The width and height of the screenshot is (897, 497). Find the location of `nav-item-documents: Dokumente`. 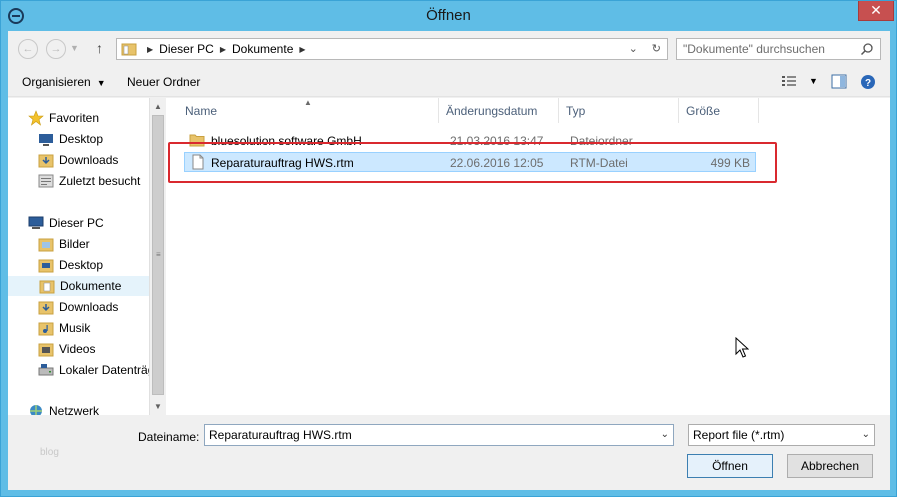

nav-item-documents: Dokumente is located at coordinates (78, 286).